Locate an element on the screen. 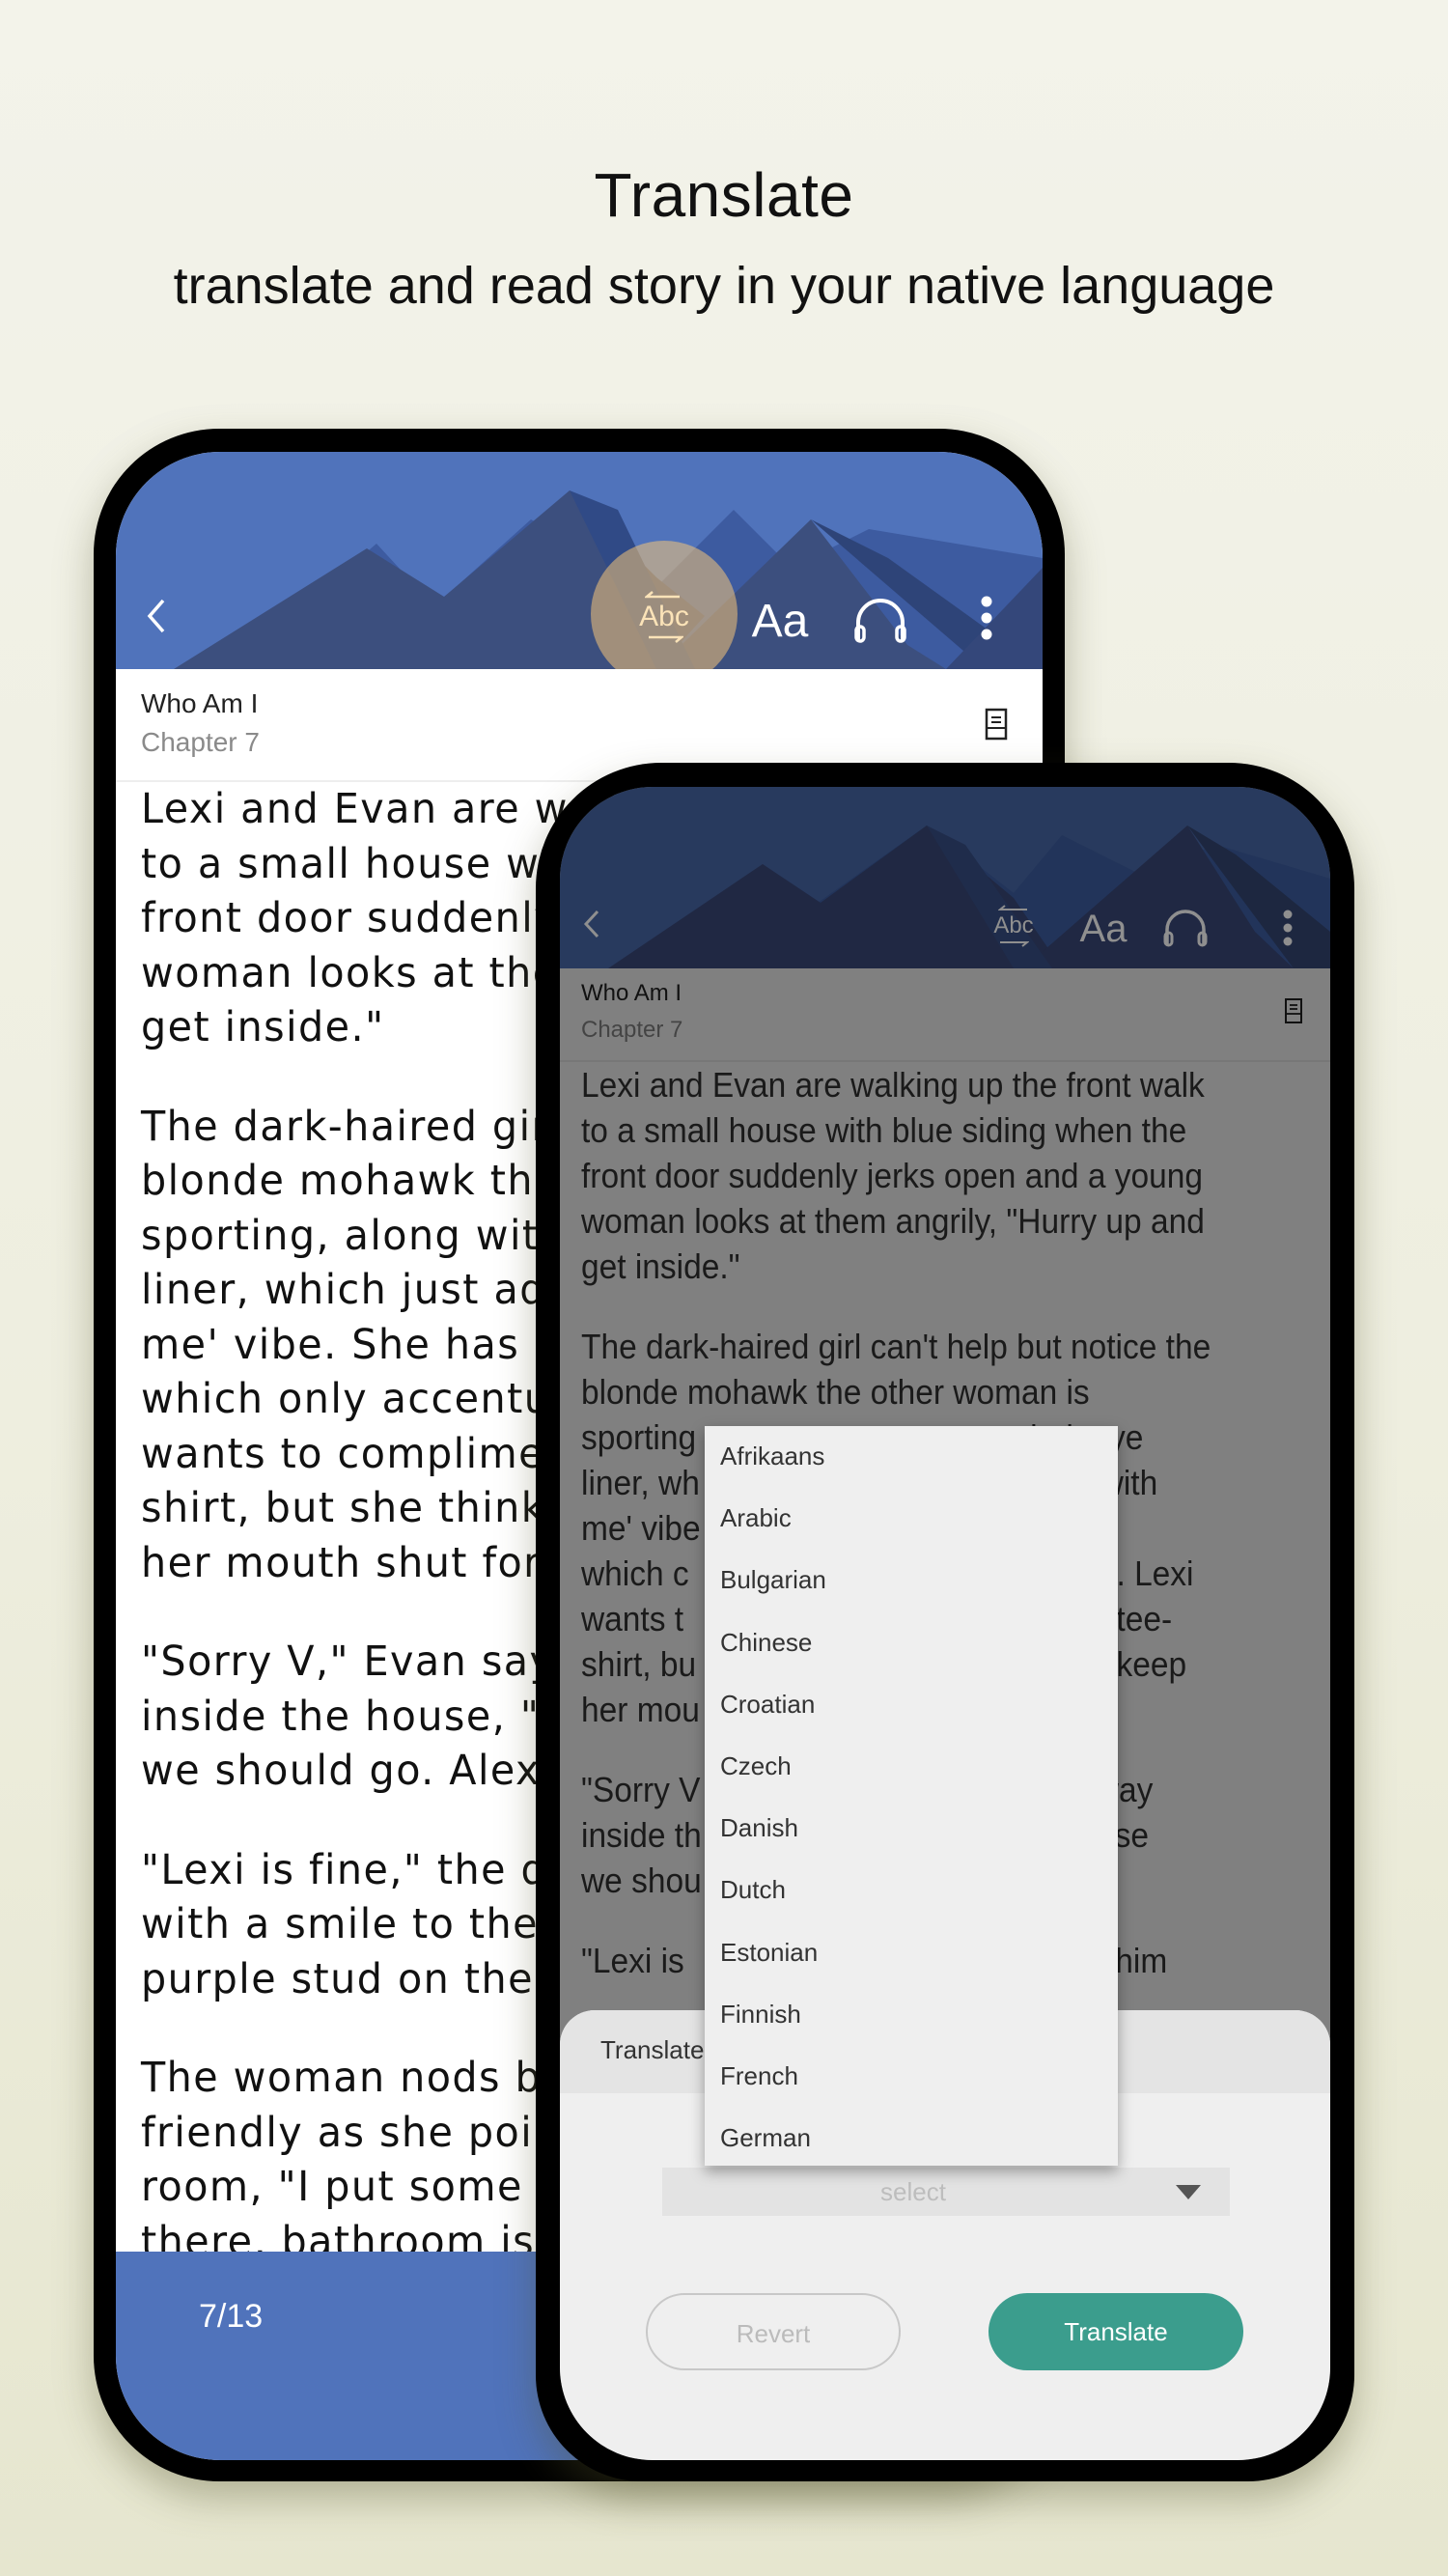  translate-button: Translate is located at coordinates (1116, 2332).